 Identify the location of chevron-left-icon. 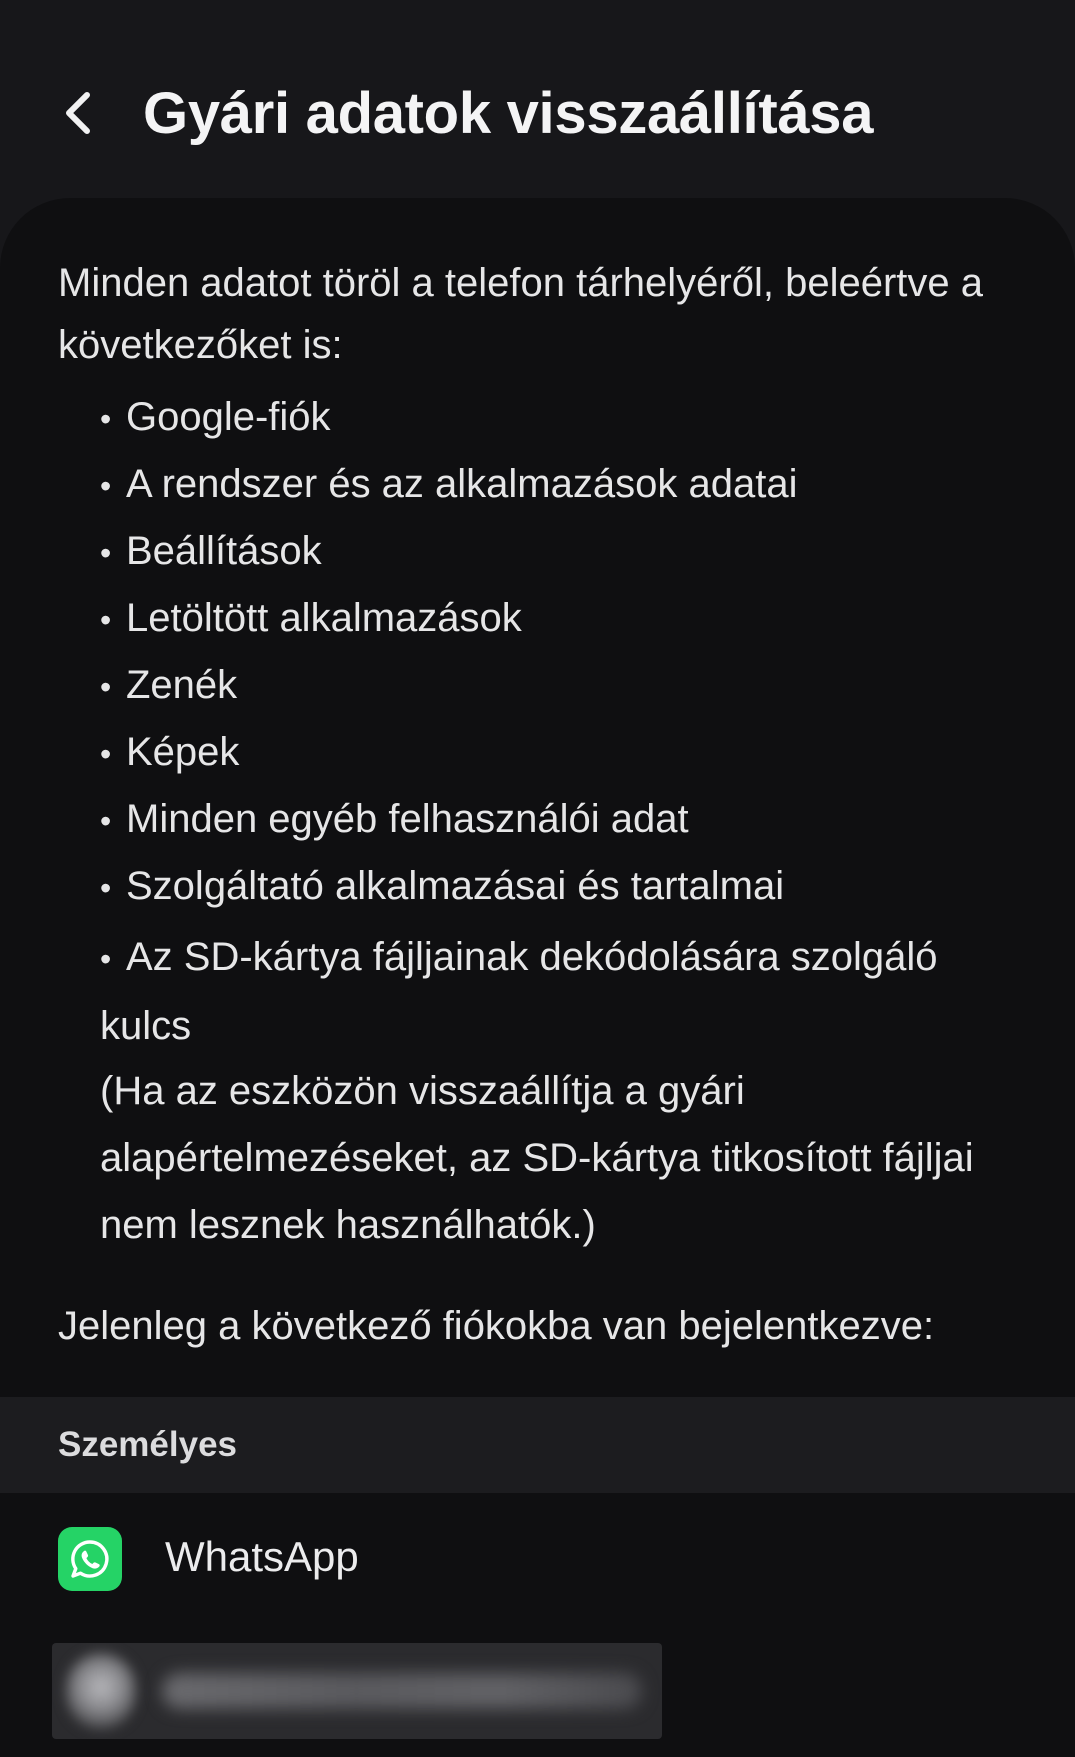
(78, 113).